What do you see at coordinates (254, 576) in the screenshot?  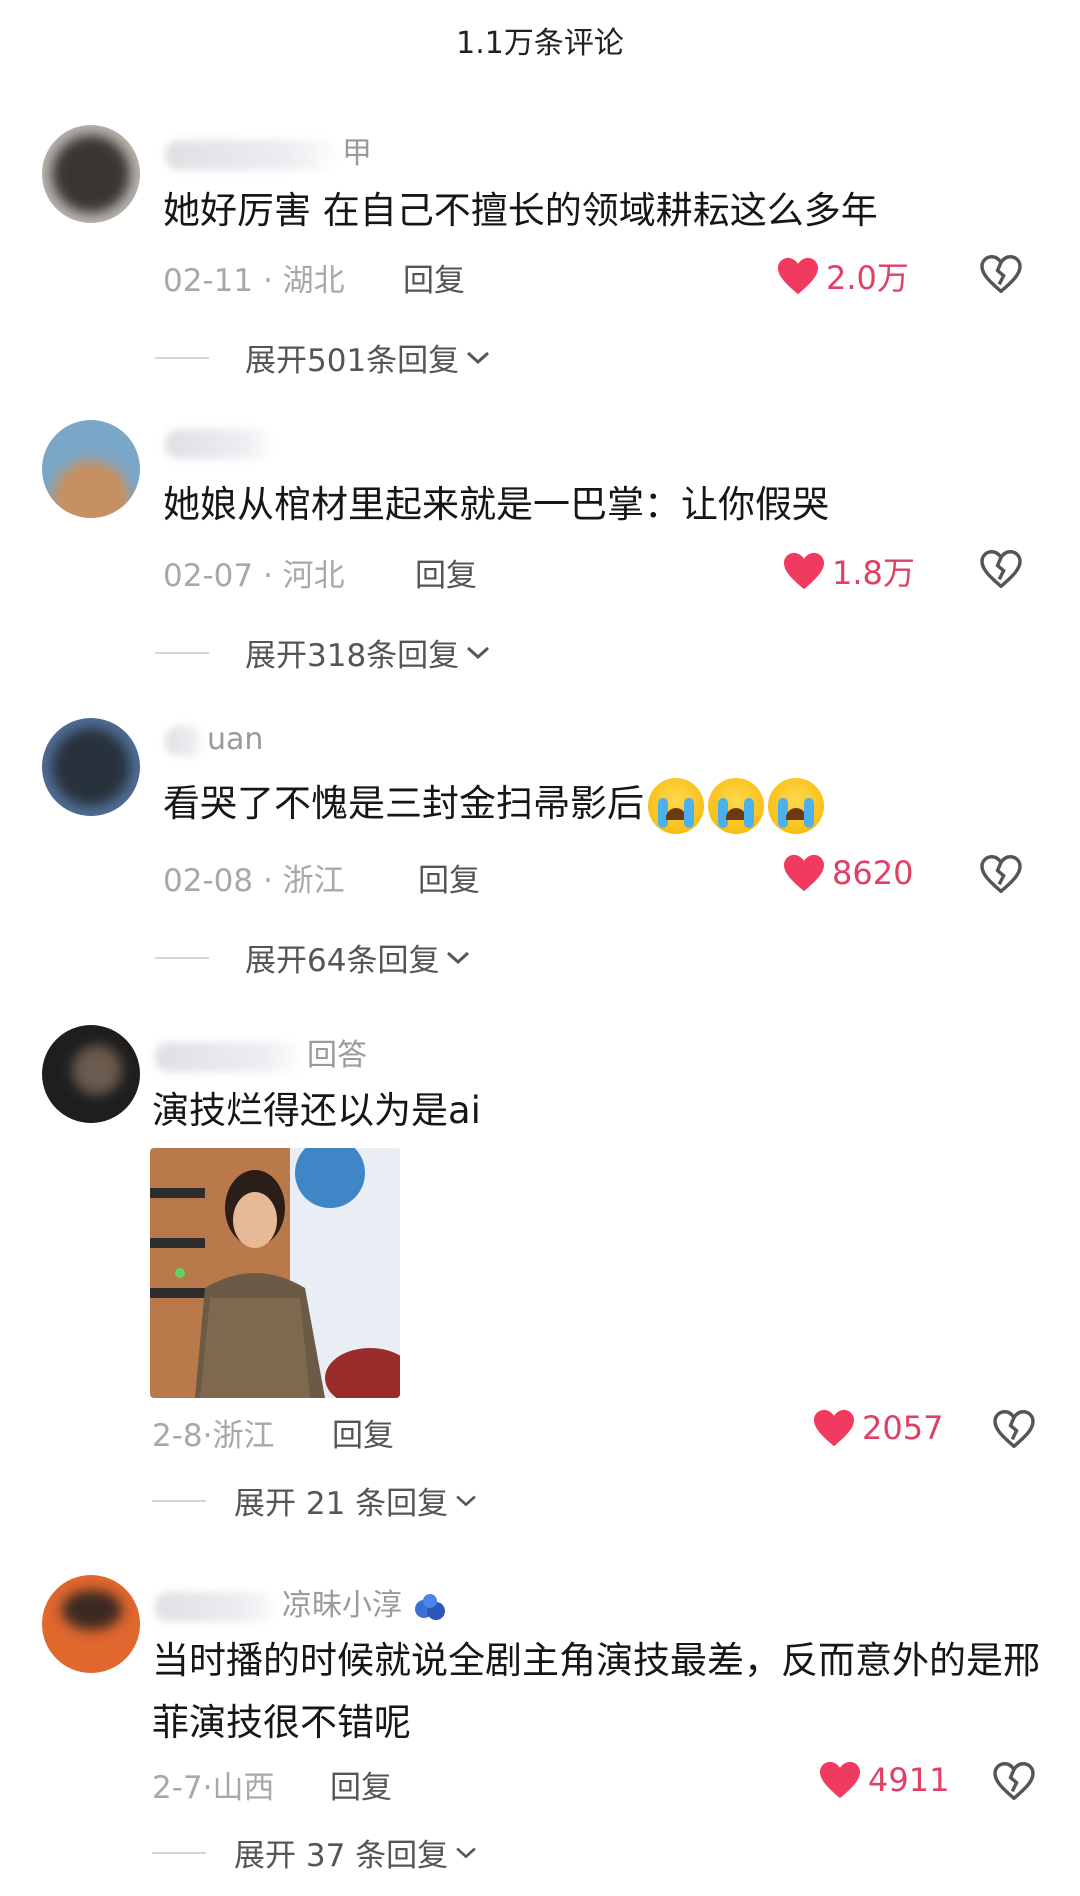 I see `comment-meta: 02-07 · 河北` at bounding box center [254, 576].